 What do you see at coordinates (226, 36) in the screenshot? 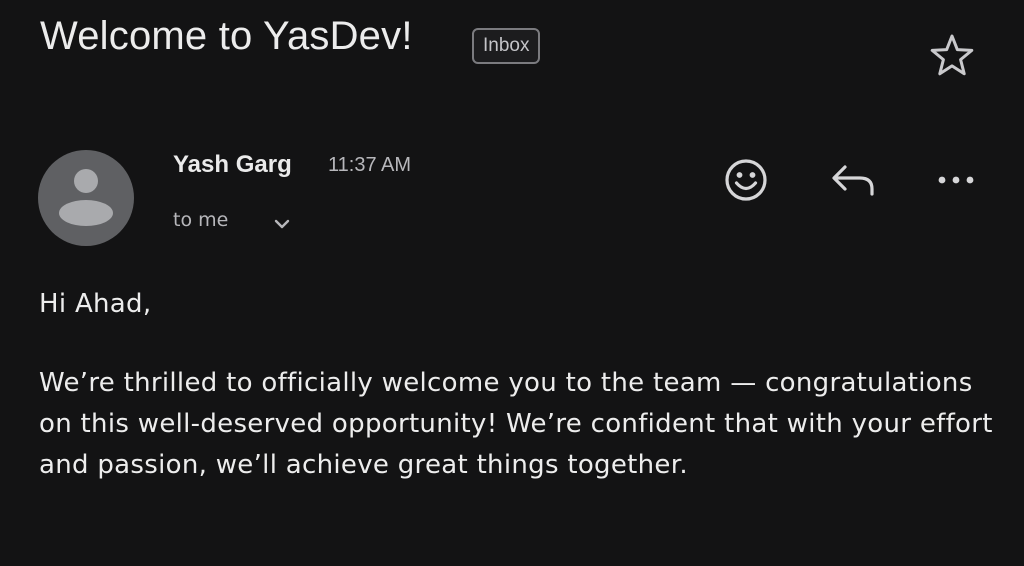
I see `email-subject: Welcome to YasDev!` at bounding box center [226, 36].